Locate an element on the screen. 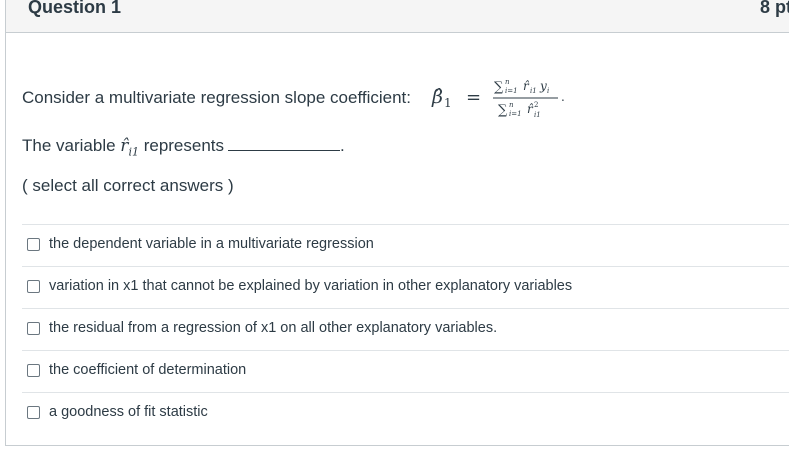  answer-label: a goodness of fit statistic is located at coordinates (128, 412).